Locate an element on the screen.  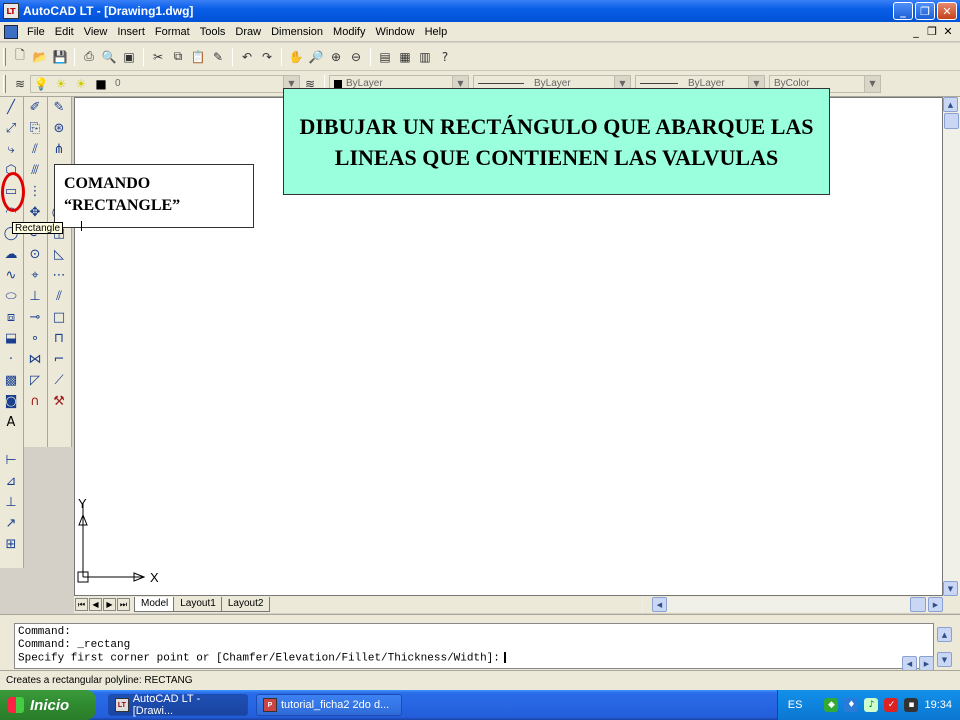
tab-layout1: Layout1 is located at coordinates (198, 604).